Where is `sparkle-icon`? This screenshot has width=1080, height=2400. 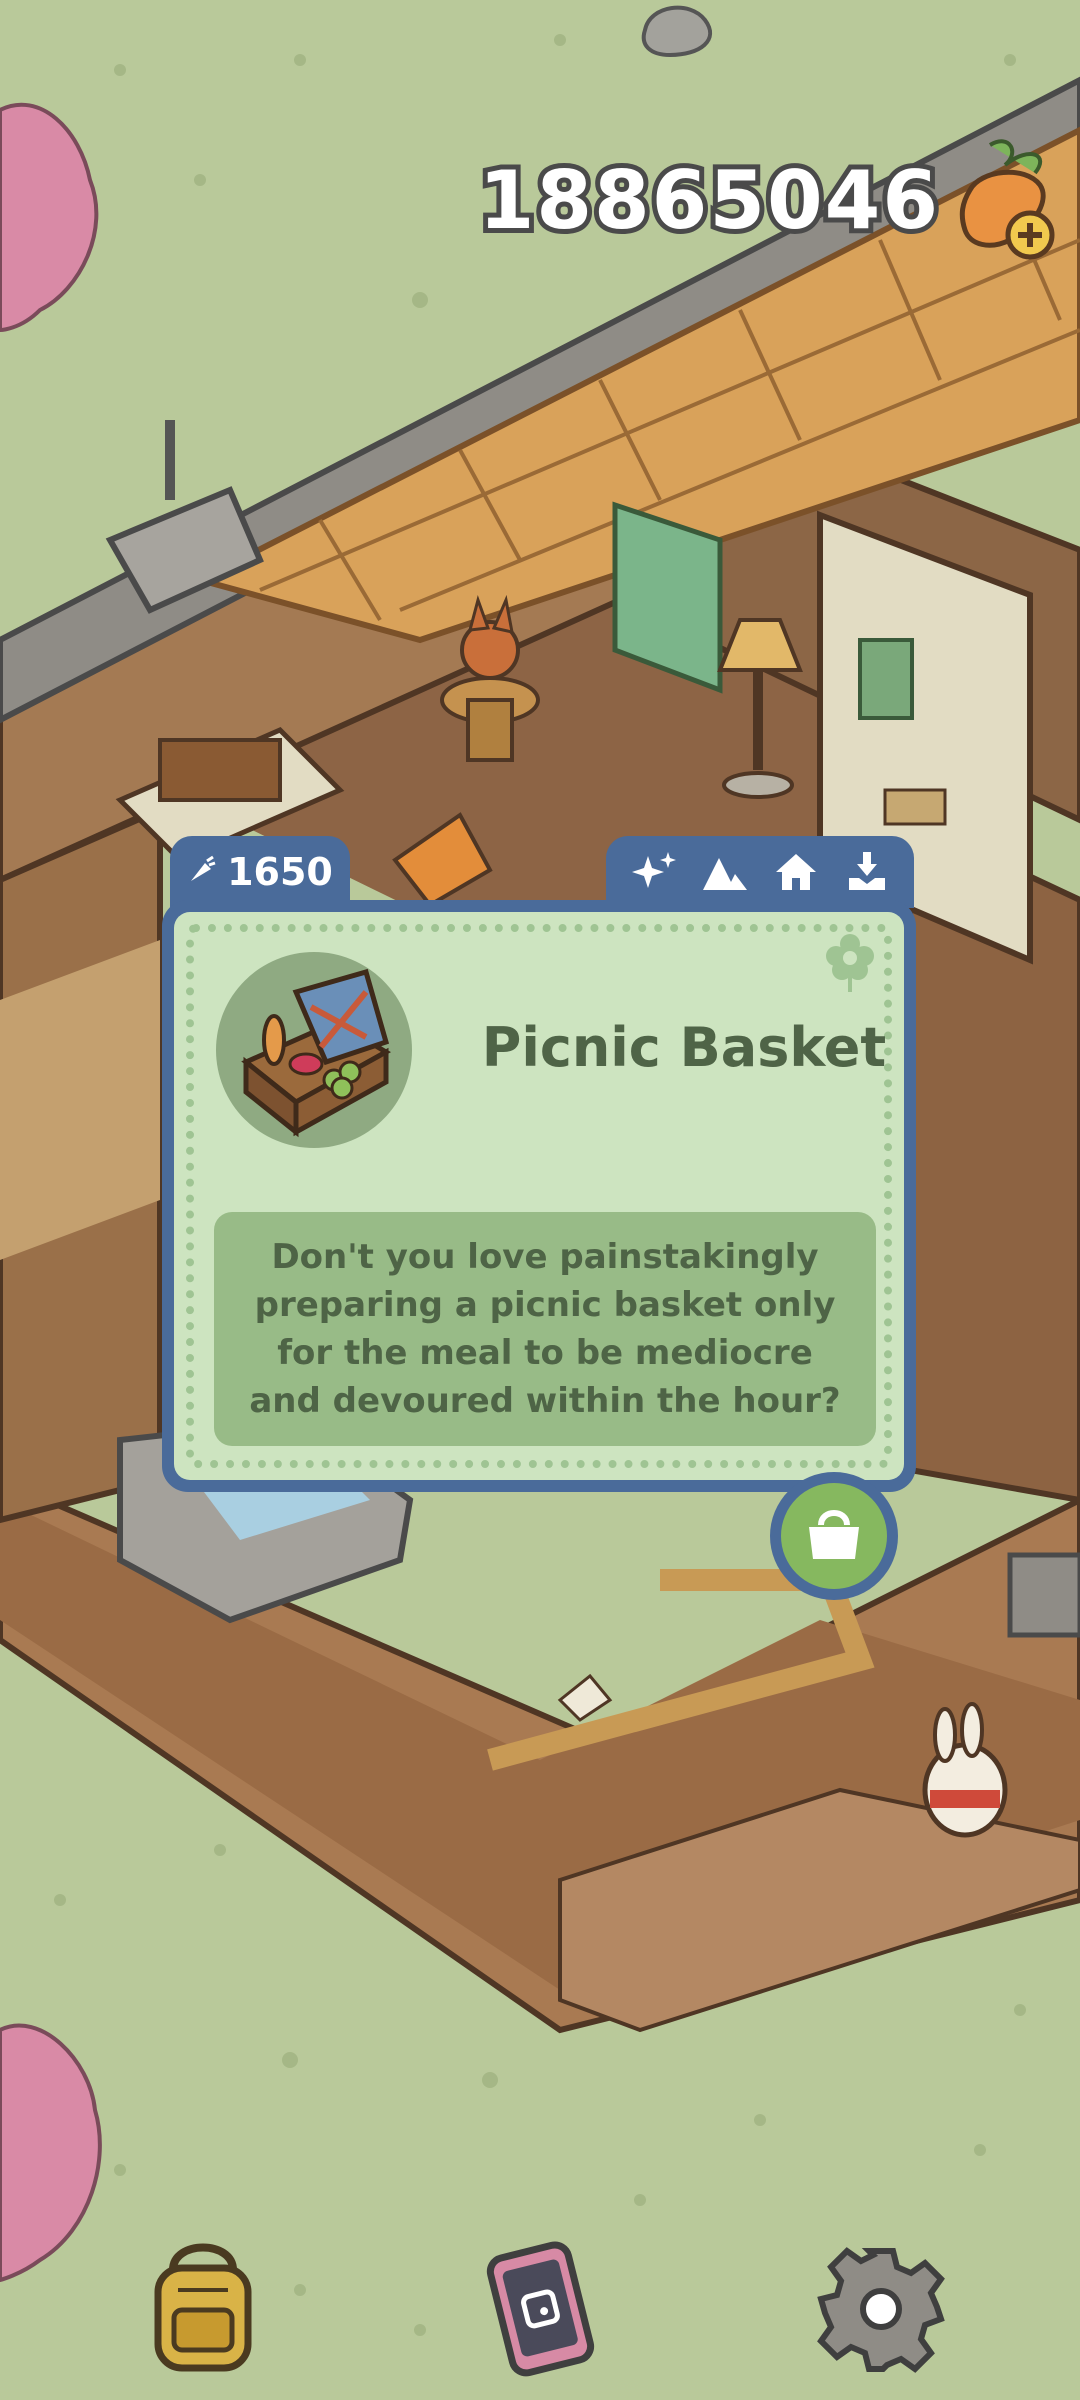 sparkle-icon is located at coordinates (654, 872).